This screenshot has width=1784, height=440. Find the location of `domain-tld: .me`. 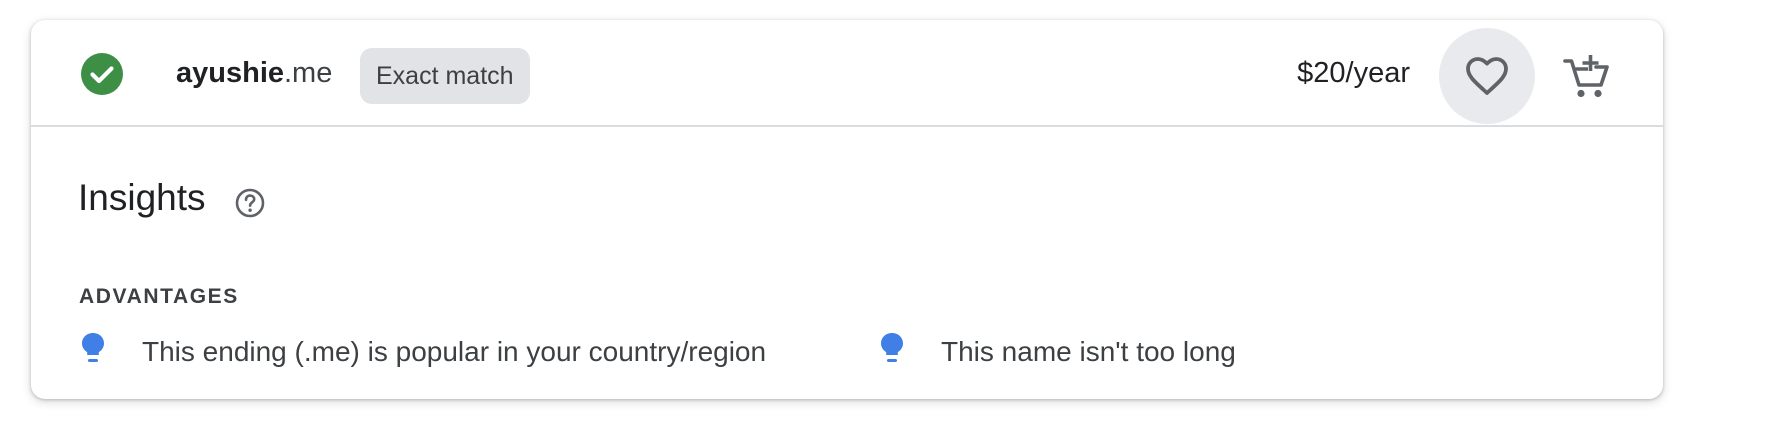

domain-tld: .me is located at coordinates (308, 73).